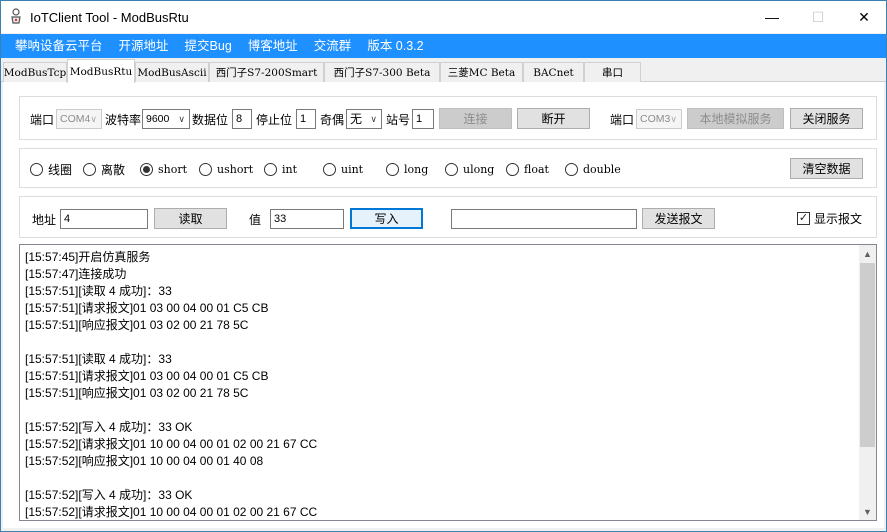  What do you see at coordinates (382, 72) in the screenshot?
I see `tab-s7-300: 西门子S7-300 Beta` at bounding box center [382, 72].